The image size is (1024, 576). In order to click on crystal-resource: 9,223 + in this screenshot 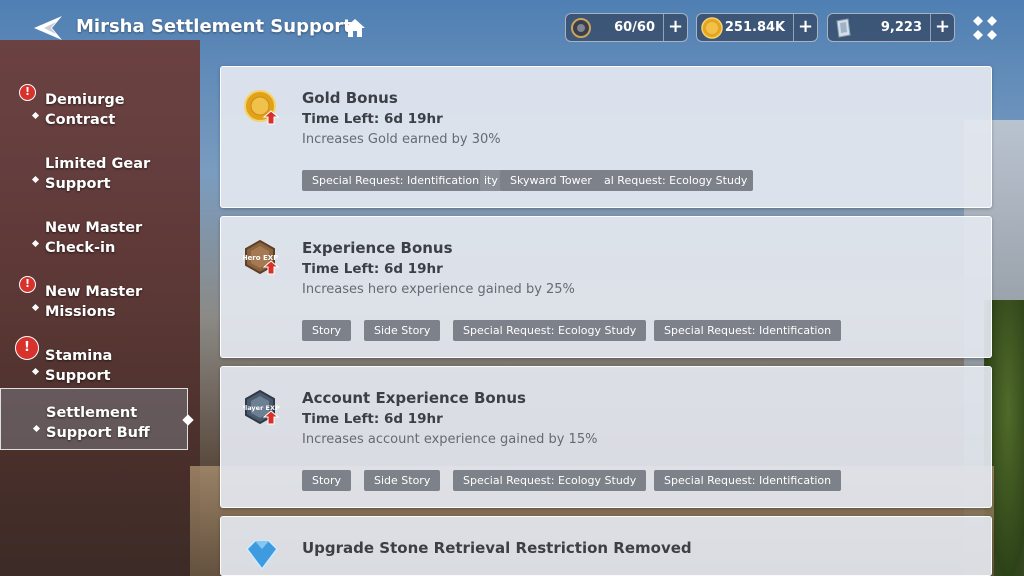, I will do `click(891, 27)`.